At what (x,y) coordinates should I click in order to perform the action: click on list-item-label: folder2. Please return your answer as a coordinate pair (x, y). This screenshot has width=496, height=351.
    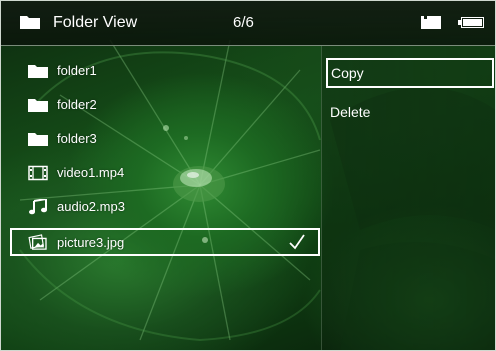
    Looking at the image, I should click on (77, 104).